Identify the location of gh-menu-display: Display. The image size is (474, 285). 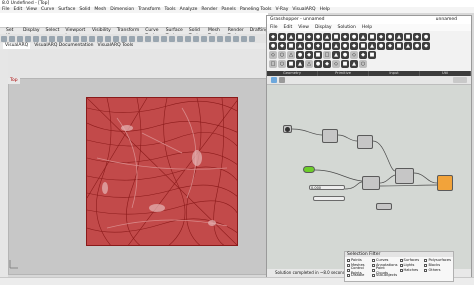
(323, 27).